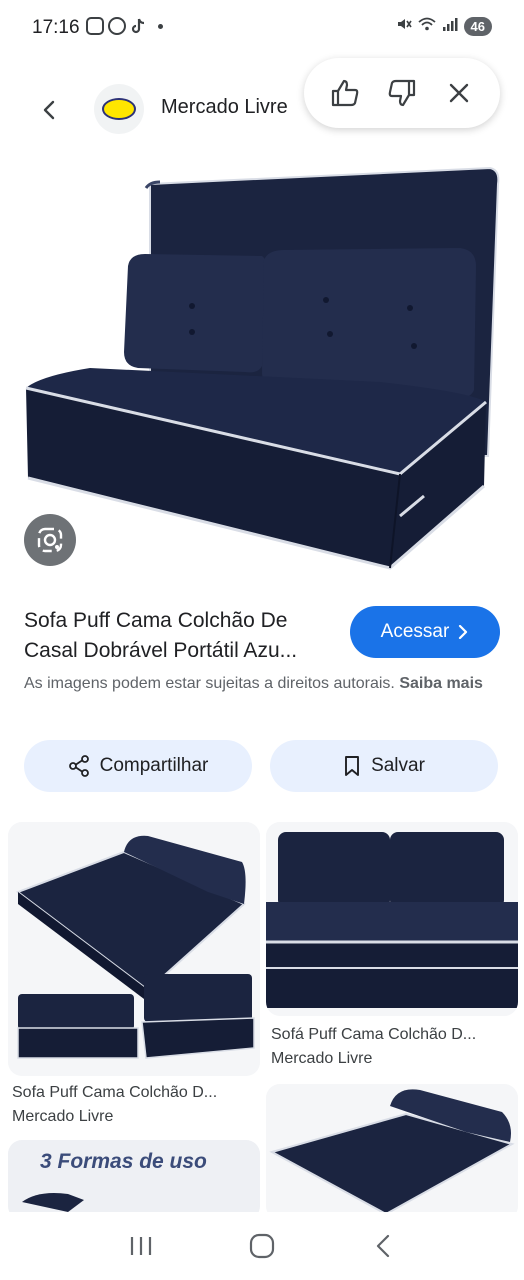 The image size is (524, 1280). I want to click on save-button: Salvar, so click(384, 766).